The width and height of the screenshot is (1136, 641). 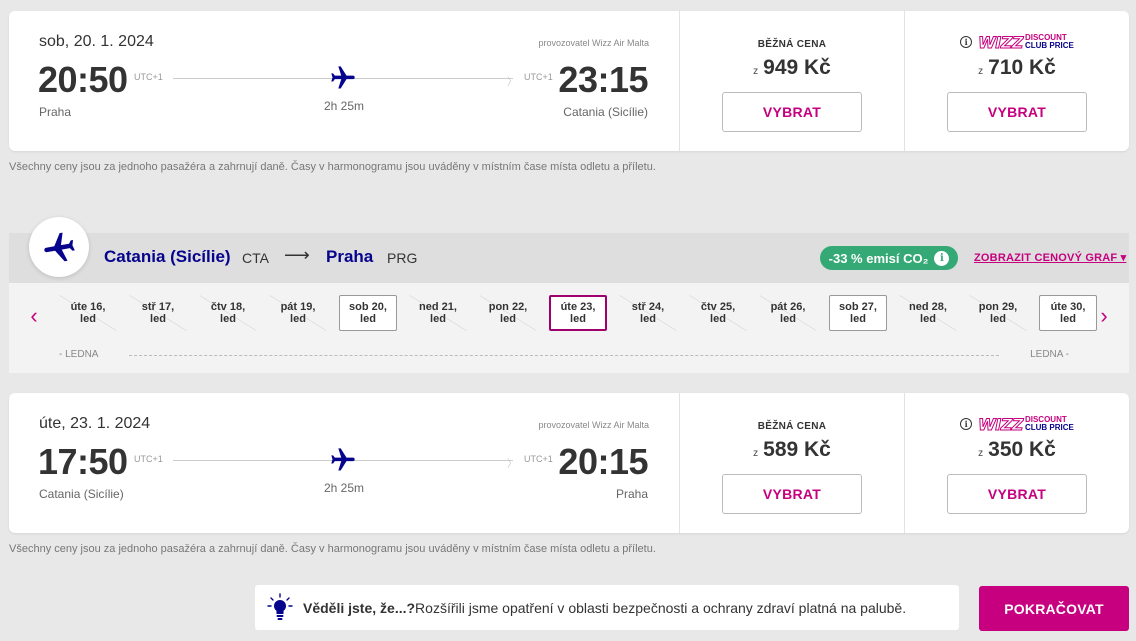 What do you see at coordinates (34, 316) in the screenshot?
I see `previous-dates-arrow-icon: ‹` at bounding box center [34, 316].